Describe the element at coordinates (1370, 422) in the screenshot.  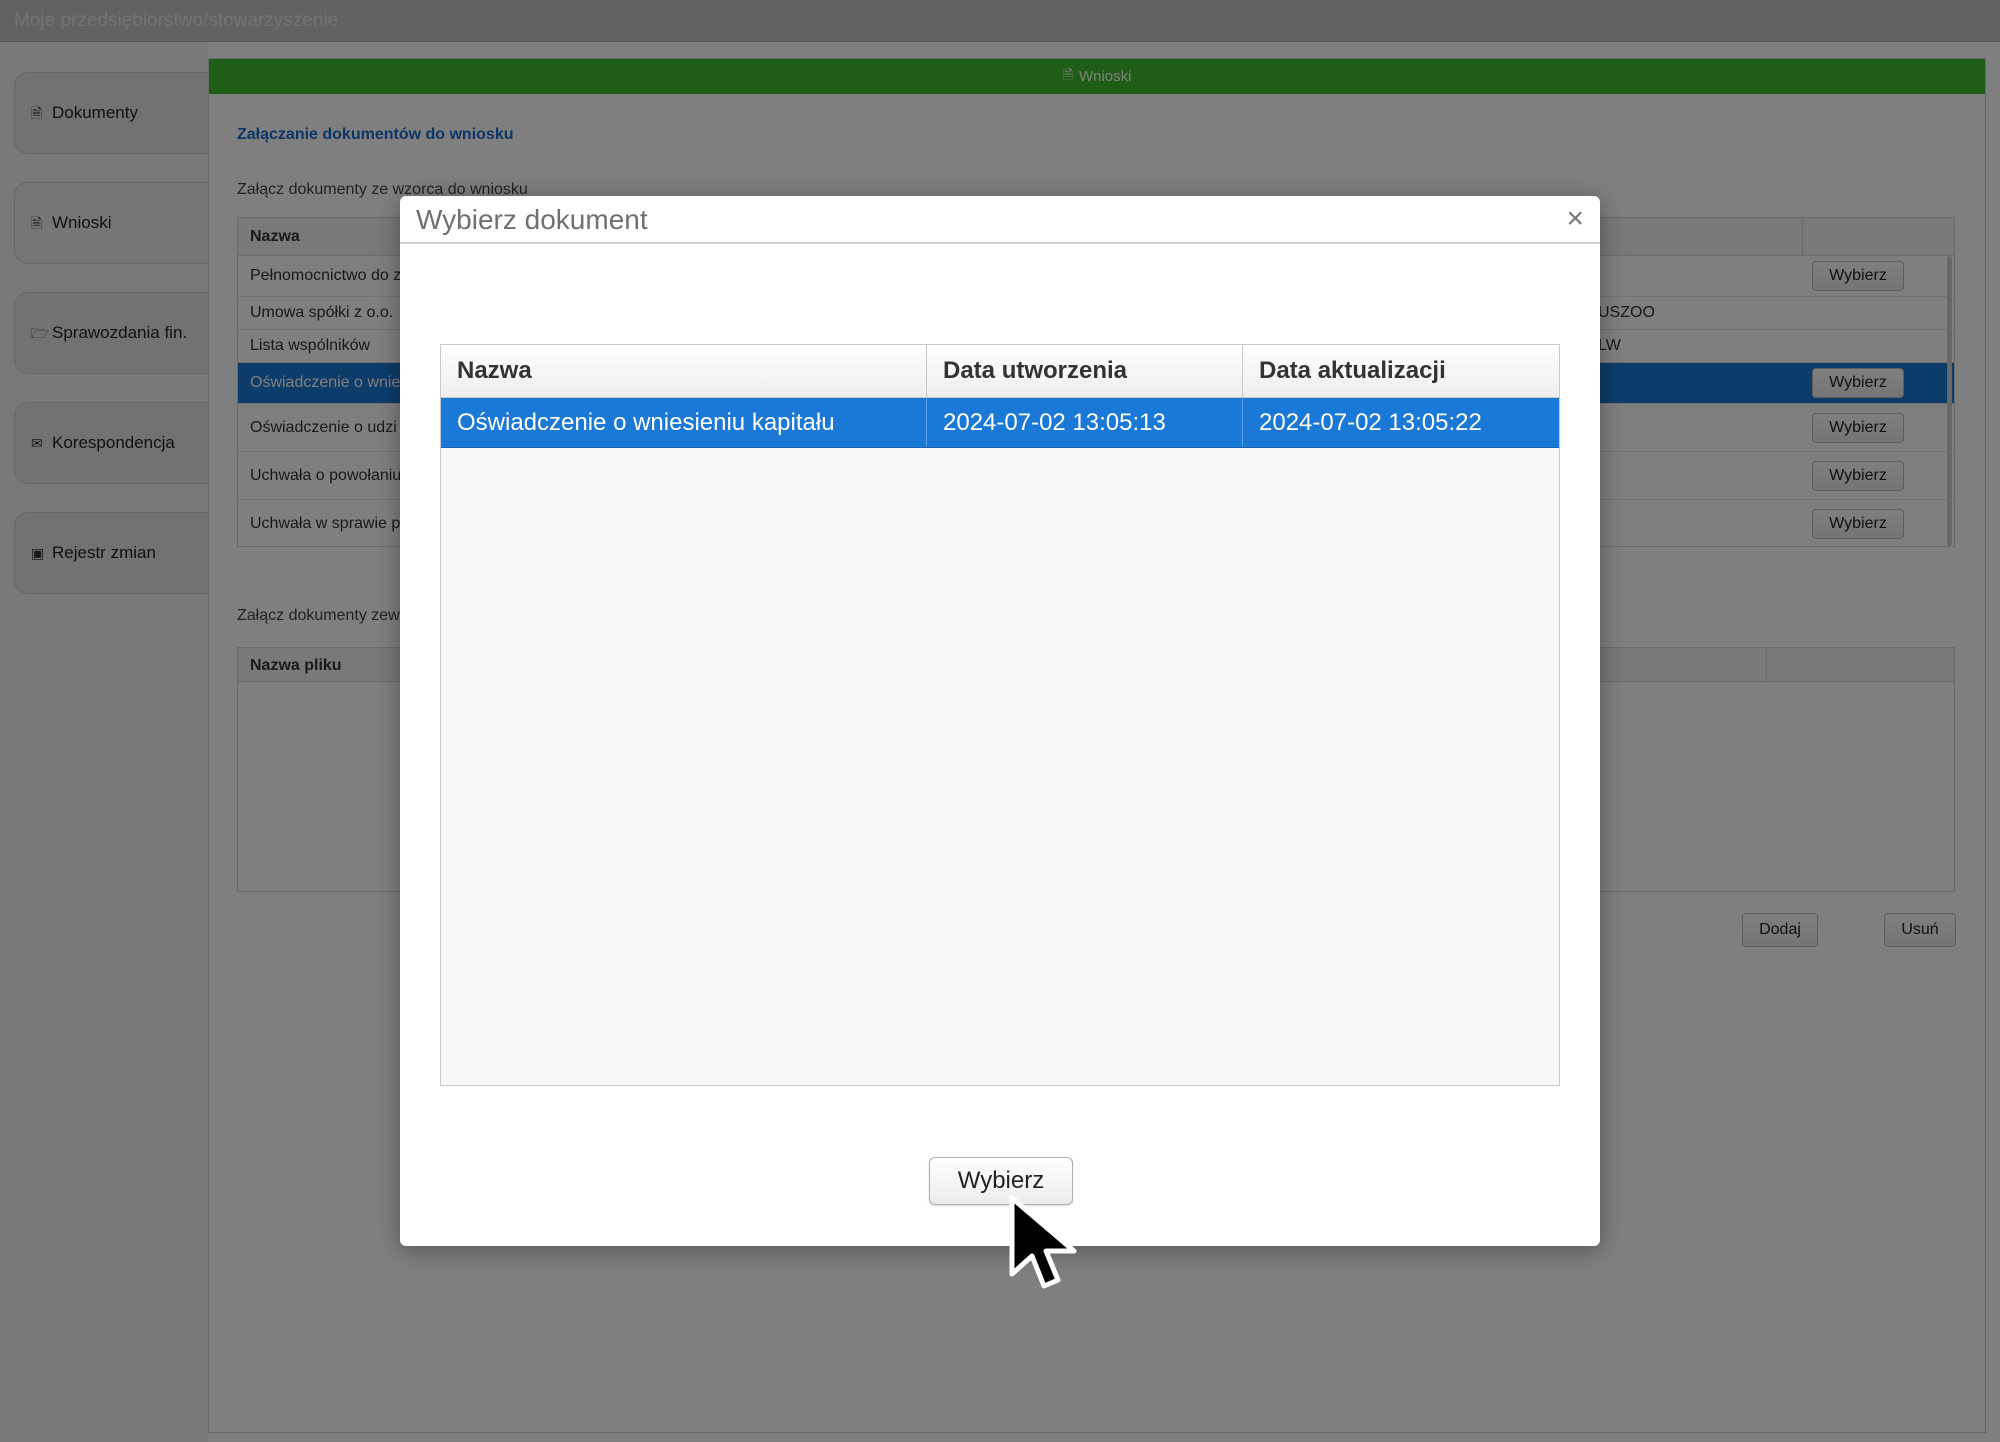
I see `cell-updated: 2024-07-02 13:05:22` at that location.